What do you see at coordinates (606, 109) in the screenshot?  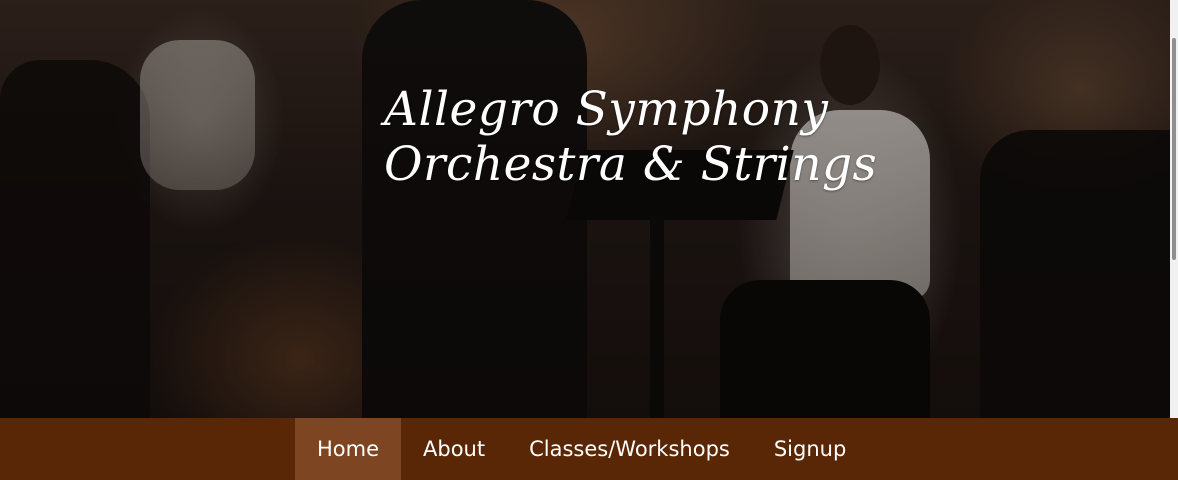 I see `site-title-line-1: Allegro Symphony` at bounding box center [606, 109].